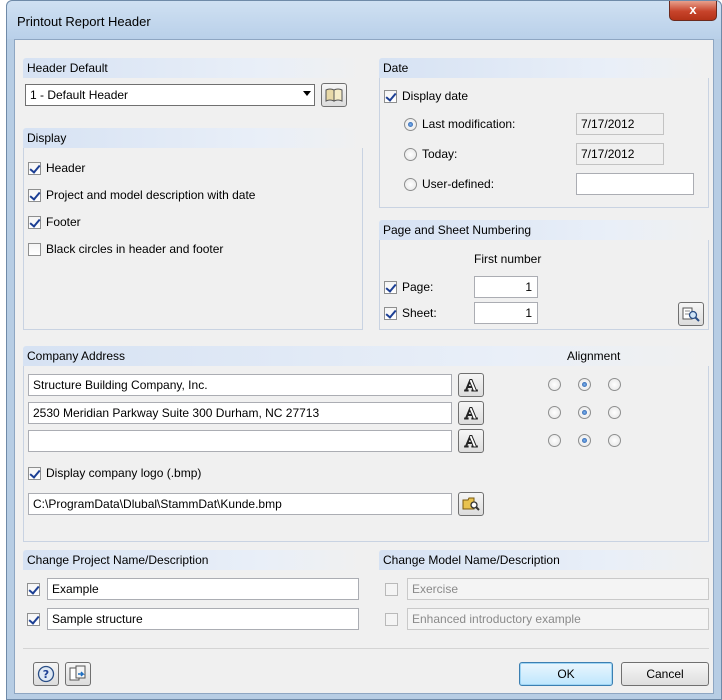  What do you see at coordinates (410, 184) in the screenshot?
I see `user-defined-radio` at bounding box center [410, 184].